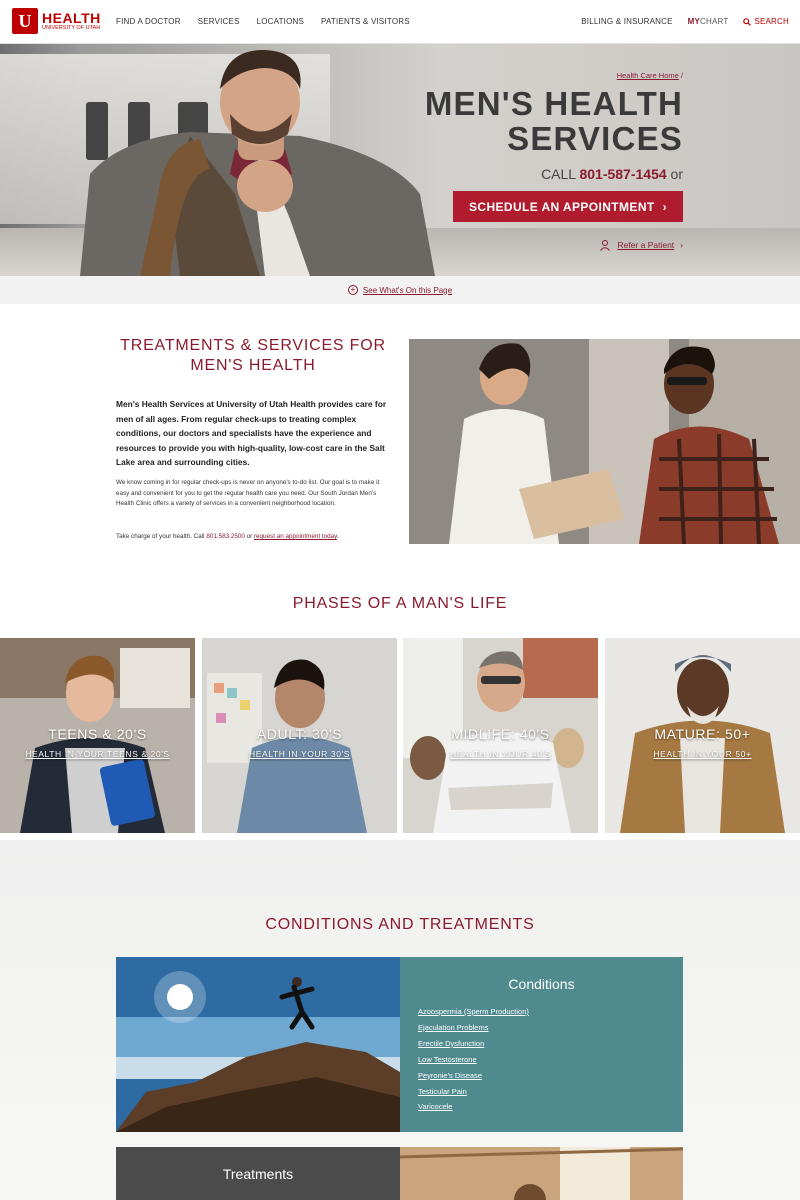 The height and width of the screenshot is (1200, 800). What do you see at coordinates (473, 1012) in the screenshot?
I see `condition-link: Azoospermia (Sperm Production)` at bounding box center [473, 1012].